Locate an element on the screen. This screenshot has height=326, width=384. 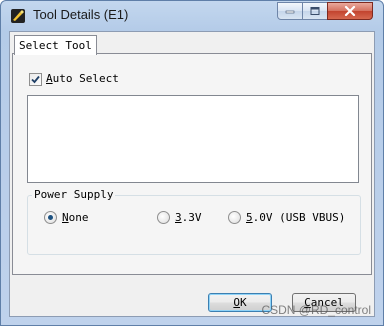
maximize-button is located at coordinates (315, 11).